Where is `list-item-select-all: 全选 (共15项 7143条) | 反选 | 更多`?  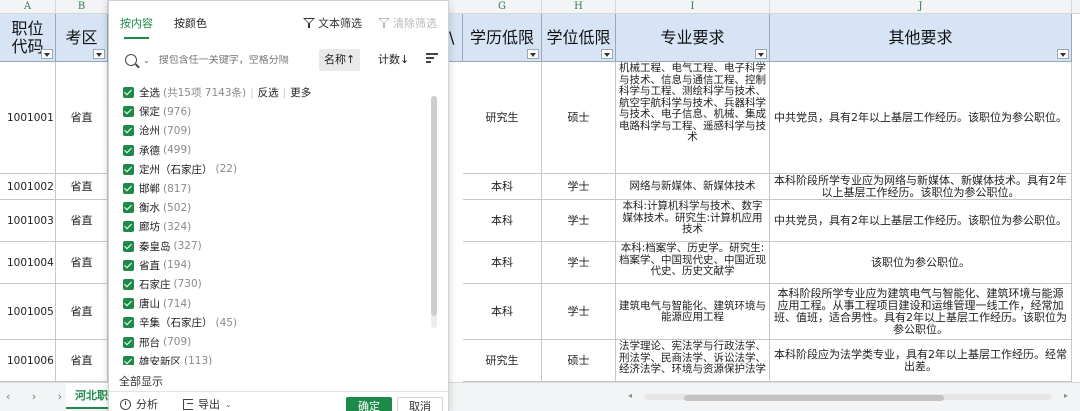
list-item-select-all: 全选 (共15项 7143条) | 反选 | 更多 is located at coordinates (278, 92).